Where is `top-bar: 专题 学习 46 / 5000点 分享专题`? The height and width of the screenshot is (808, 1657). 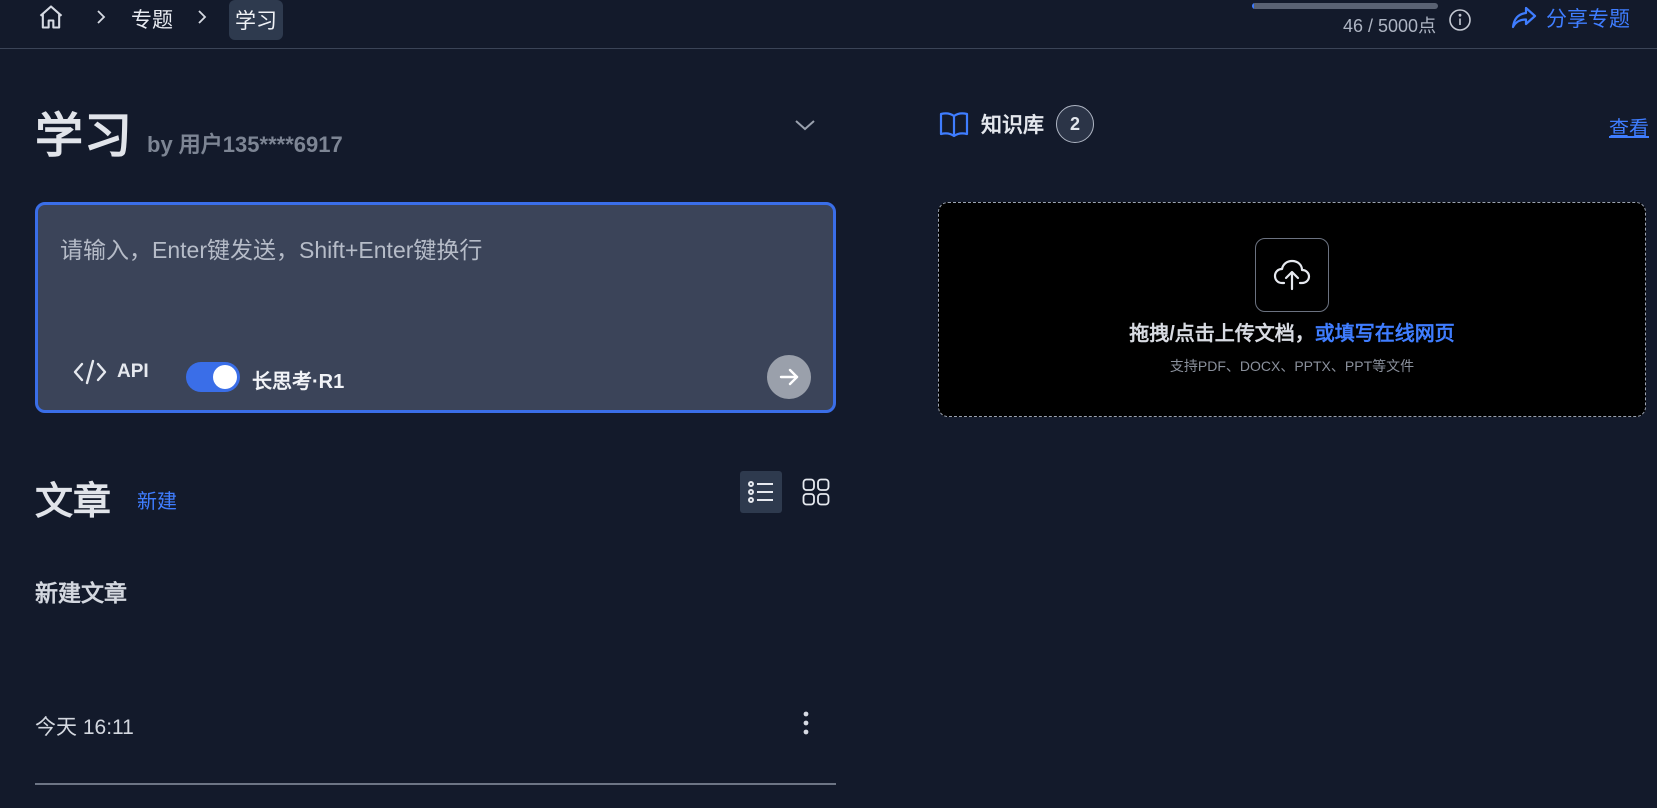 top-bar: 专题 学习 46 / 5000点 分享专题 is located at coordinates (828, 24).